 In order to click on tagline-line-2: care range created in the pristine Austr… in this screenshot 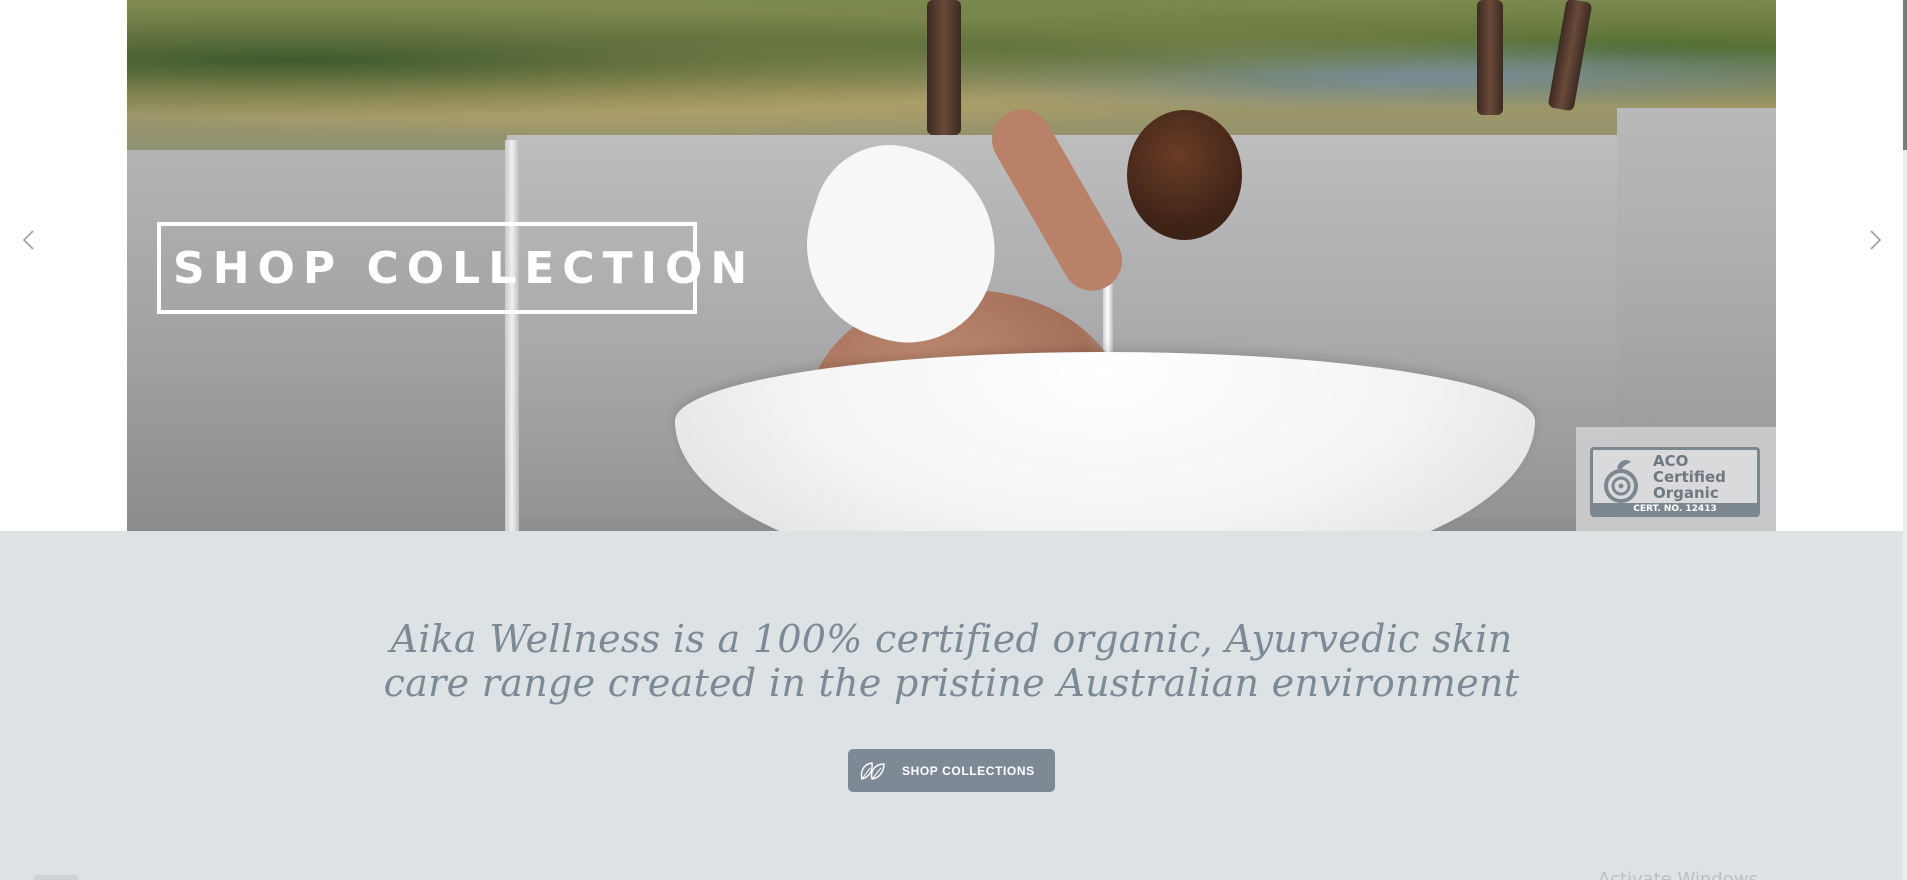, I will do `click(951, 683)`.